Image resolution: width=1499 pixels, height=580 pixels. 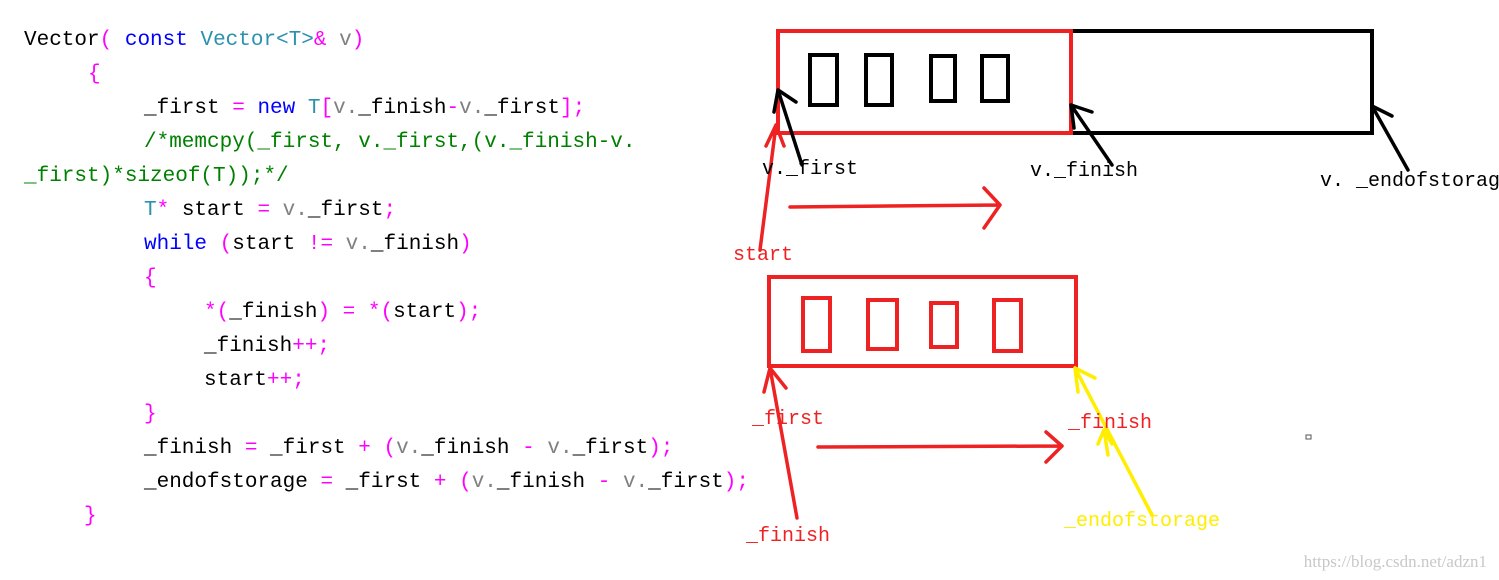 I want to click on label-finish-bottom: _finish, so click(x=788, y=536).